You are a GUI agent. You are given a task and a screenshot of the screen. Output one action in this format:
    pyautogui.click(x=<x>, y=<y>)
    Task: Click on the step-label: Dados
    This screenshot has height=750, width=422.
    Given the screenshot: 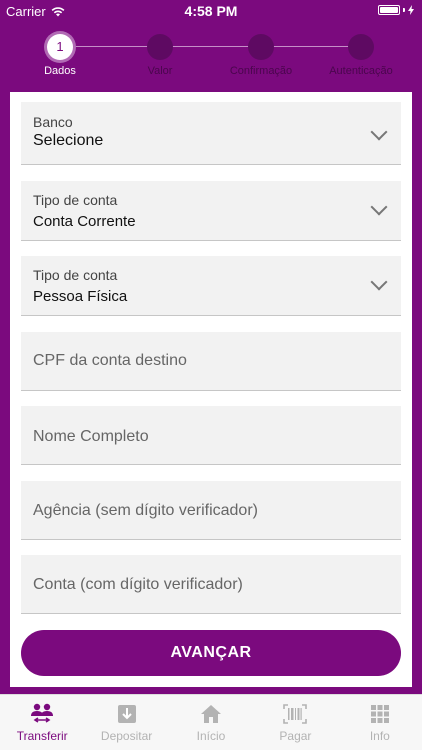 What is the action you would take?
    pyautogui.click(x=60, y=71)
    